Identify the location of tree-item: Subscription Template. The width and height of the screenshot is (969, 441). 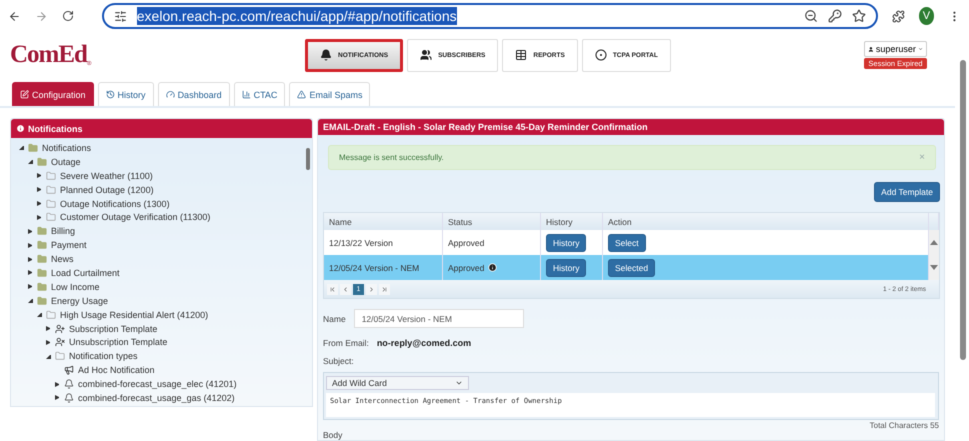
(113, 329).